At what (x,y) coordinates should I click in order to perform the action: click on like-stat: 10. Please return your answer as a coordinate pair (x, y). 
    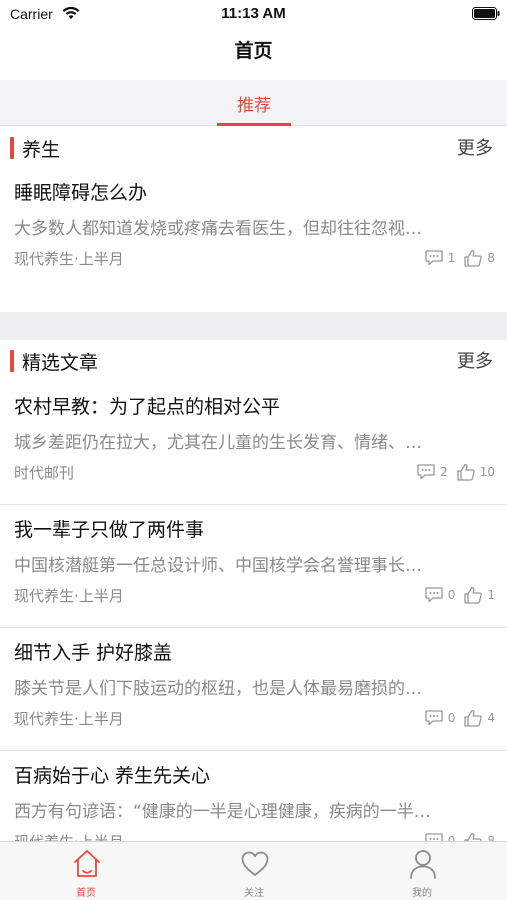
    Looking at the image, I should click on (475, 472).